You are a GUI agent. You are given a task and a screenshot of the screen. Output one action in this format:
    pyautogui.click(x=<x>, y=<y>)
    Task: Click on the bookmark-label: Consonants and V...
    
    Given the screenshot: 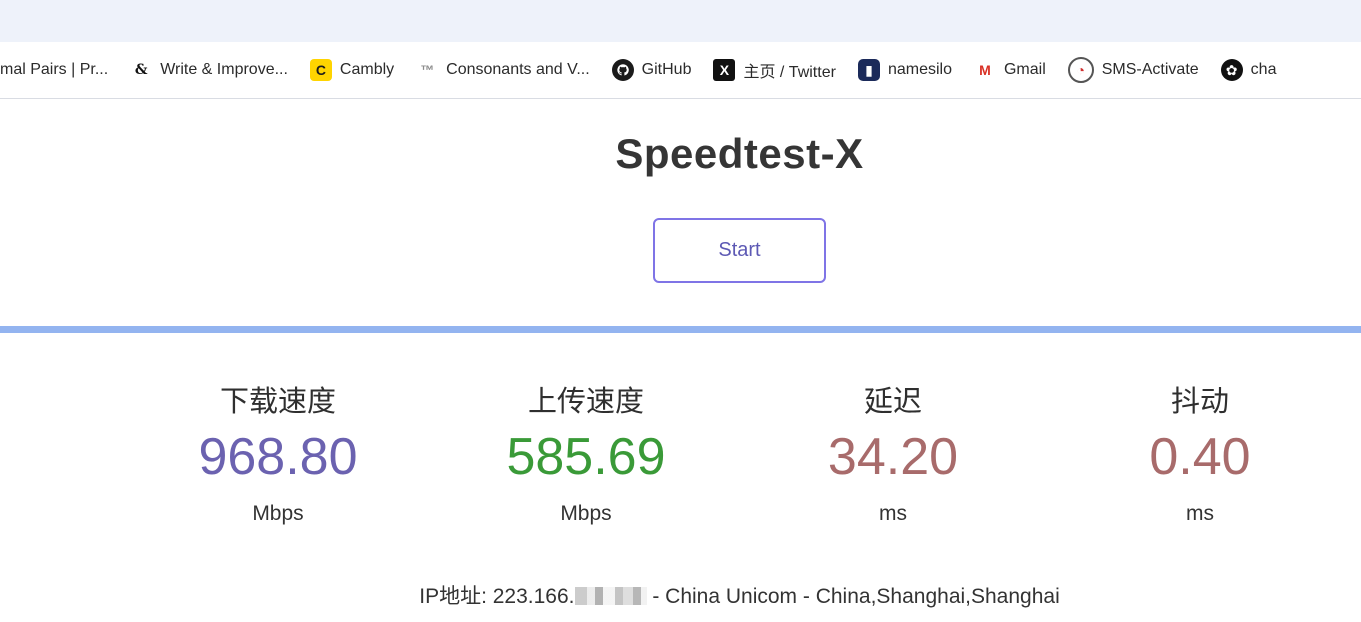 What is the action you would take?
    pyautogui.click(x=518, y=69)
    